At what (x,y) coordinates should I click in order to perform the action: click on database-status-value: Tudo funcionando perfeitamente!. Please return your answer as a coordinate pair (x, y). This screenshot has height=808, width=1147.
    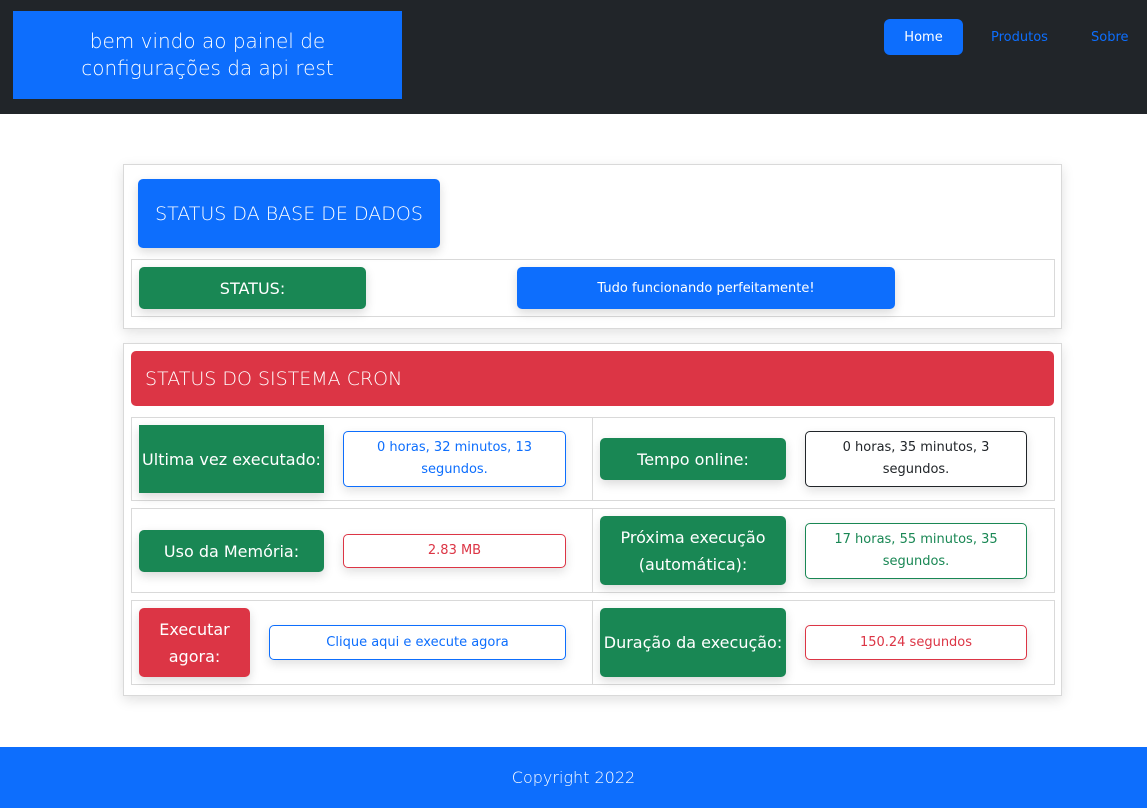
    Looking at the image, I should click on (706, 288).